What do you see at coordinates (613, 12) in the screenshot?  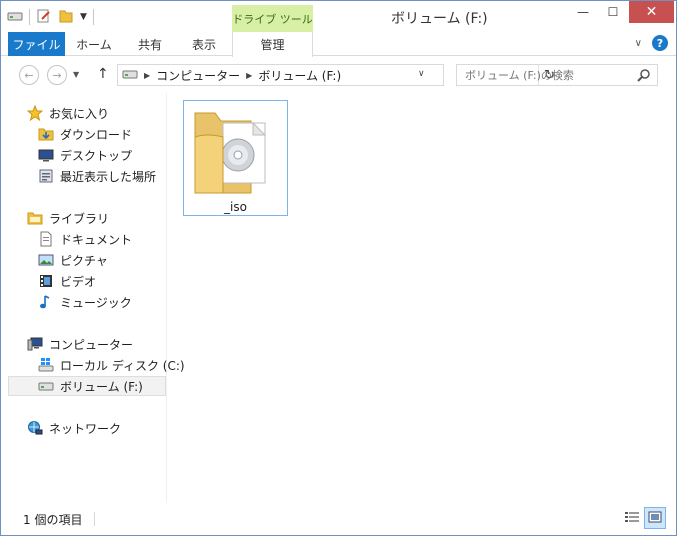 I see `maximize-button: ☐` at bounding box center [613, 12].